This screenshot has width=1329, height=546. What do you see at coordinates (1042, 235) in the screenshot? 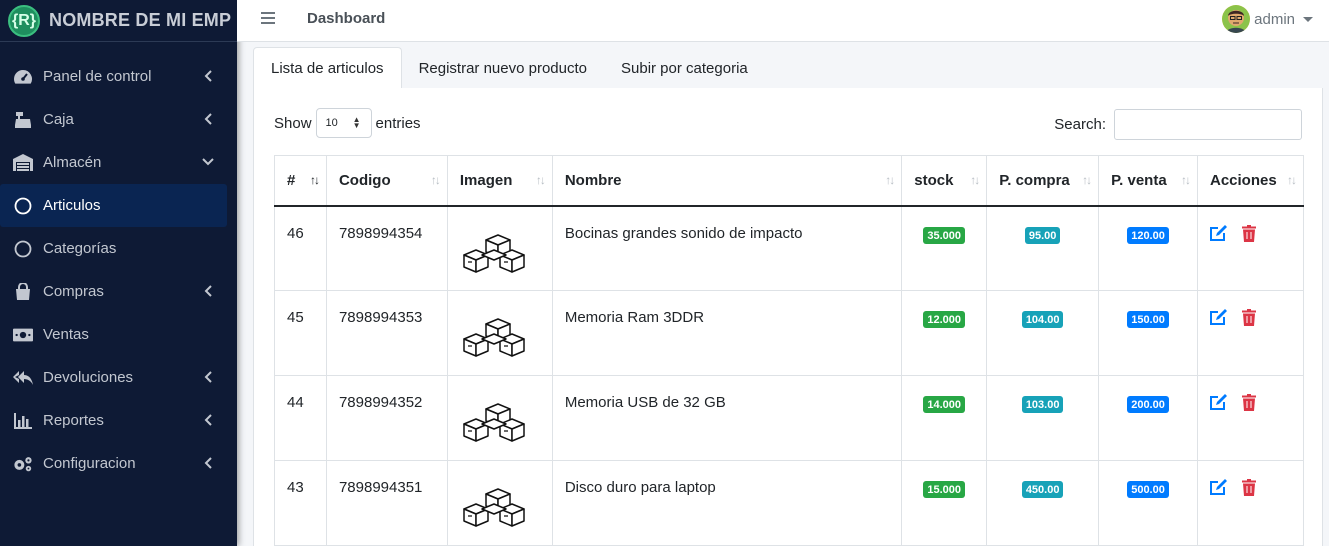
I see `price-purchase-badge: 95.00` at bounding box center [1042, 235].